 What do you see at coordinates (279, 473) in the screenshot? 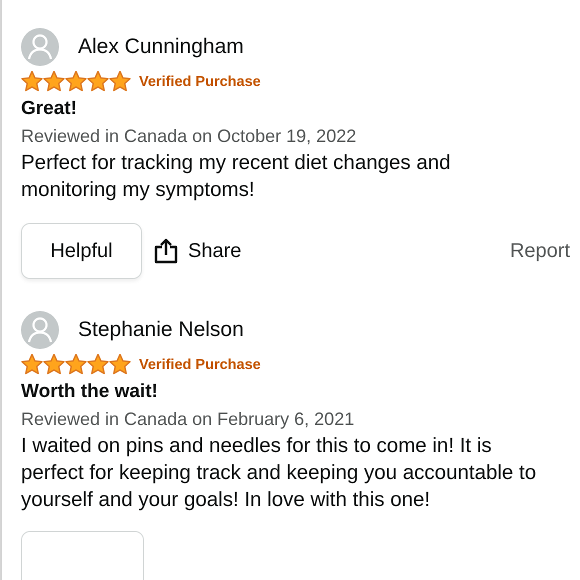
I see `review-text: I waited on pins and needles for this to come in! It is perfect for keeping track and keeping you accountable to yourself and your goals! In love with this one!` at bounding box center [279, 473].